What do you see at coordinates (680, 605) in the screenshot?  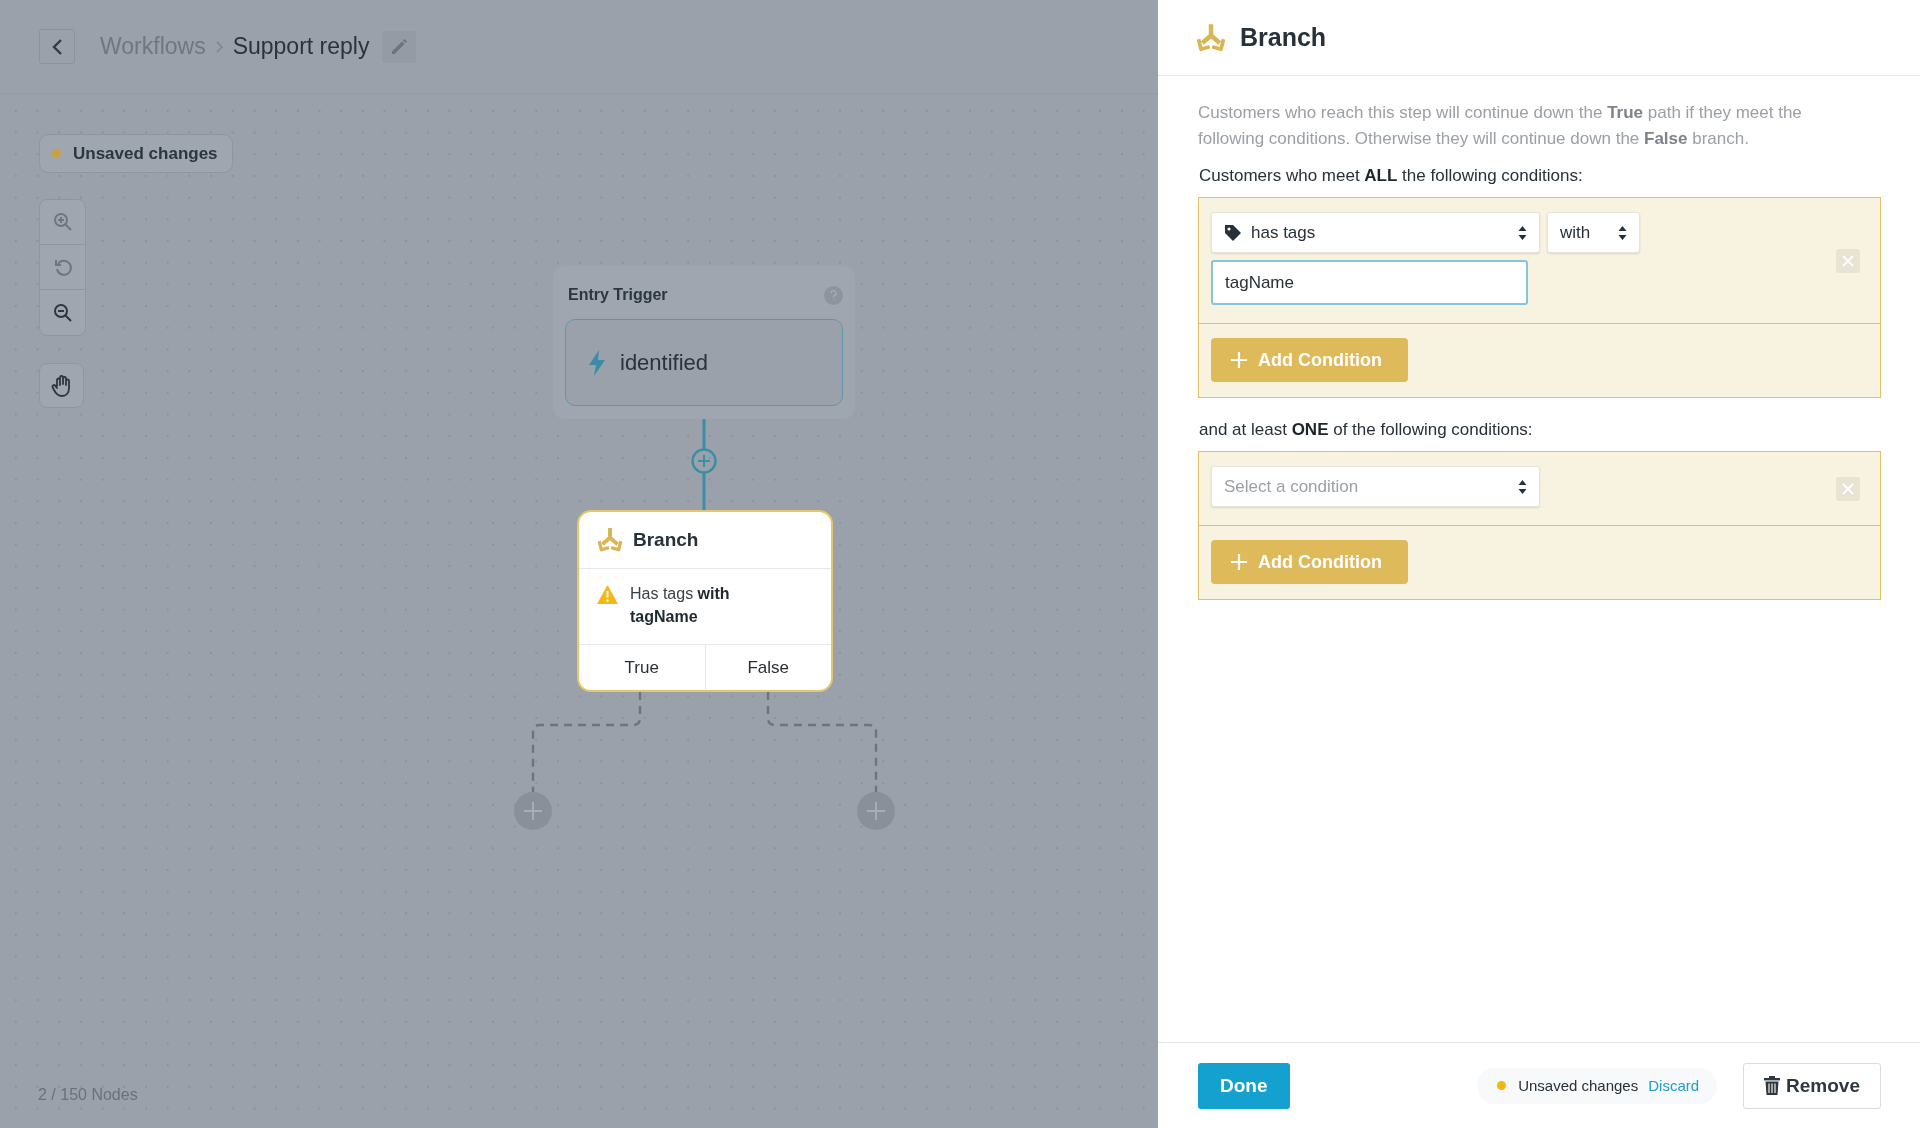 I see `condition-summary: Has tags with tagName` at bounding box center [680, 605].